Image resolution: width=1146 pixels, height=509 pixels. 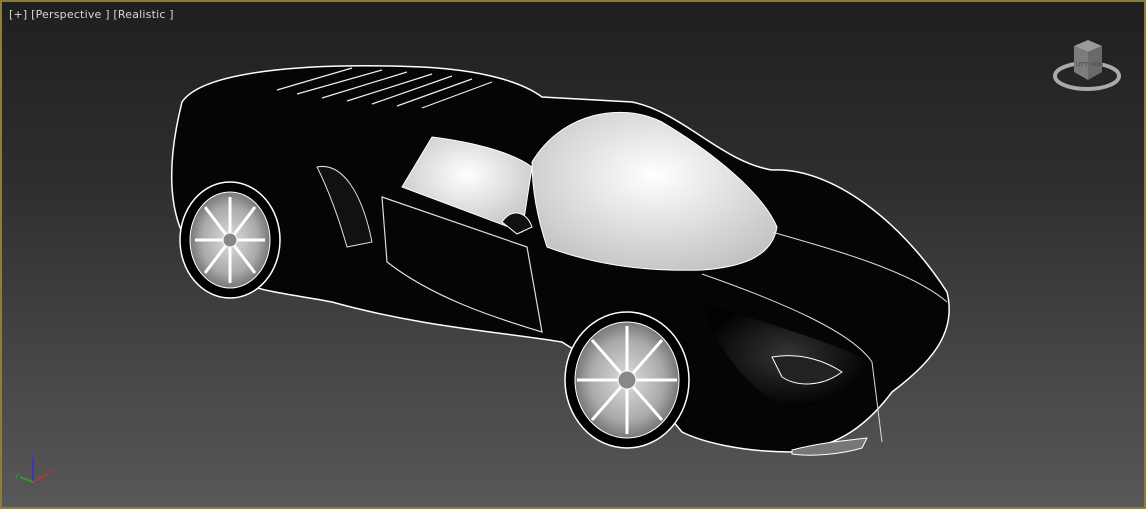 What do you see at coordinates (1082, 65) in the screenshot?
I see `viewcube-label-left: LEFT` at bounding box center [1082, 65].